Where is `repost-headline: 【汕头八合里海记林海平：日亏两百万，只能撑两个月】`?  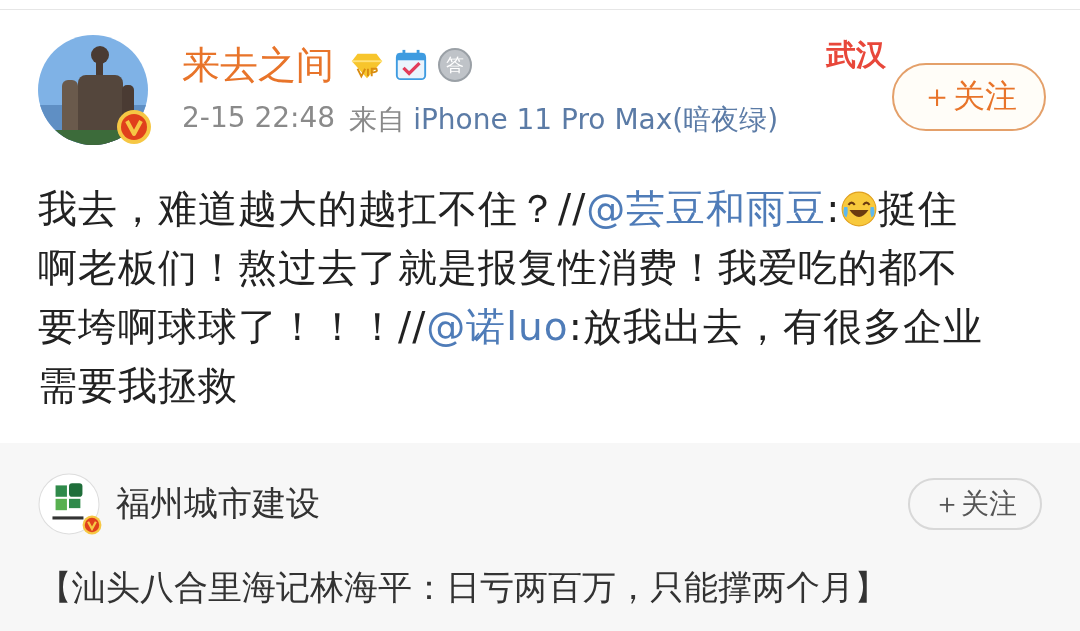
repost-headline: 【汕头八合里海记林海平：日亏两百万，只能撑两个月】 is located at coordinates (463, 587).